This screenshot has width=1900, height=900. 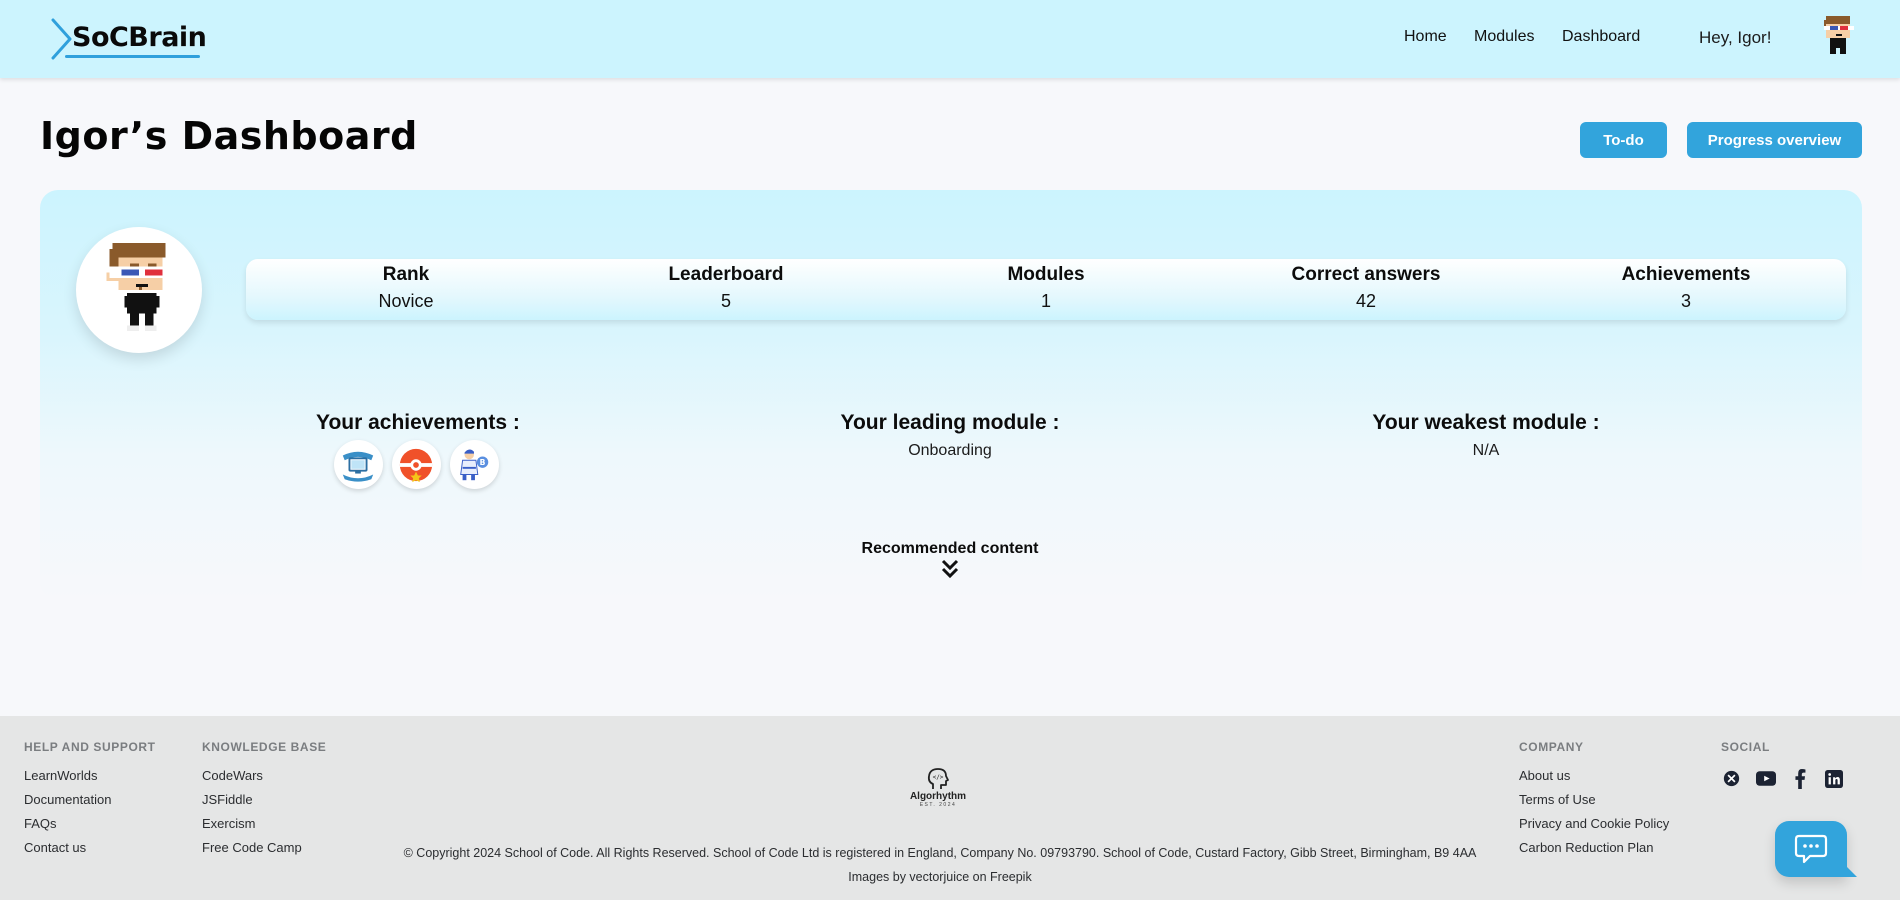 I want to click on stat-correct-answers: Correct answers 42, so click(x=1366, y=289).